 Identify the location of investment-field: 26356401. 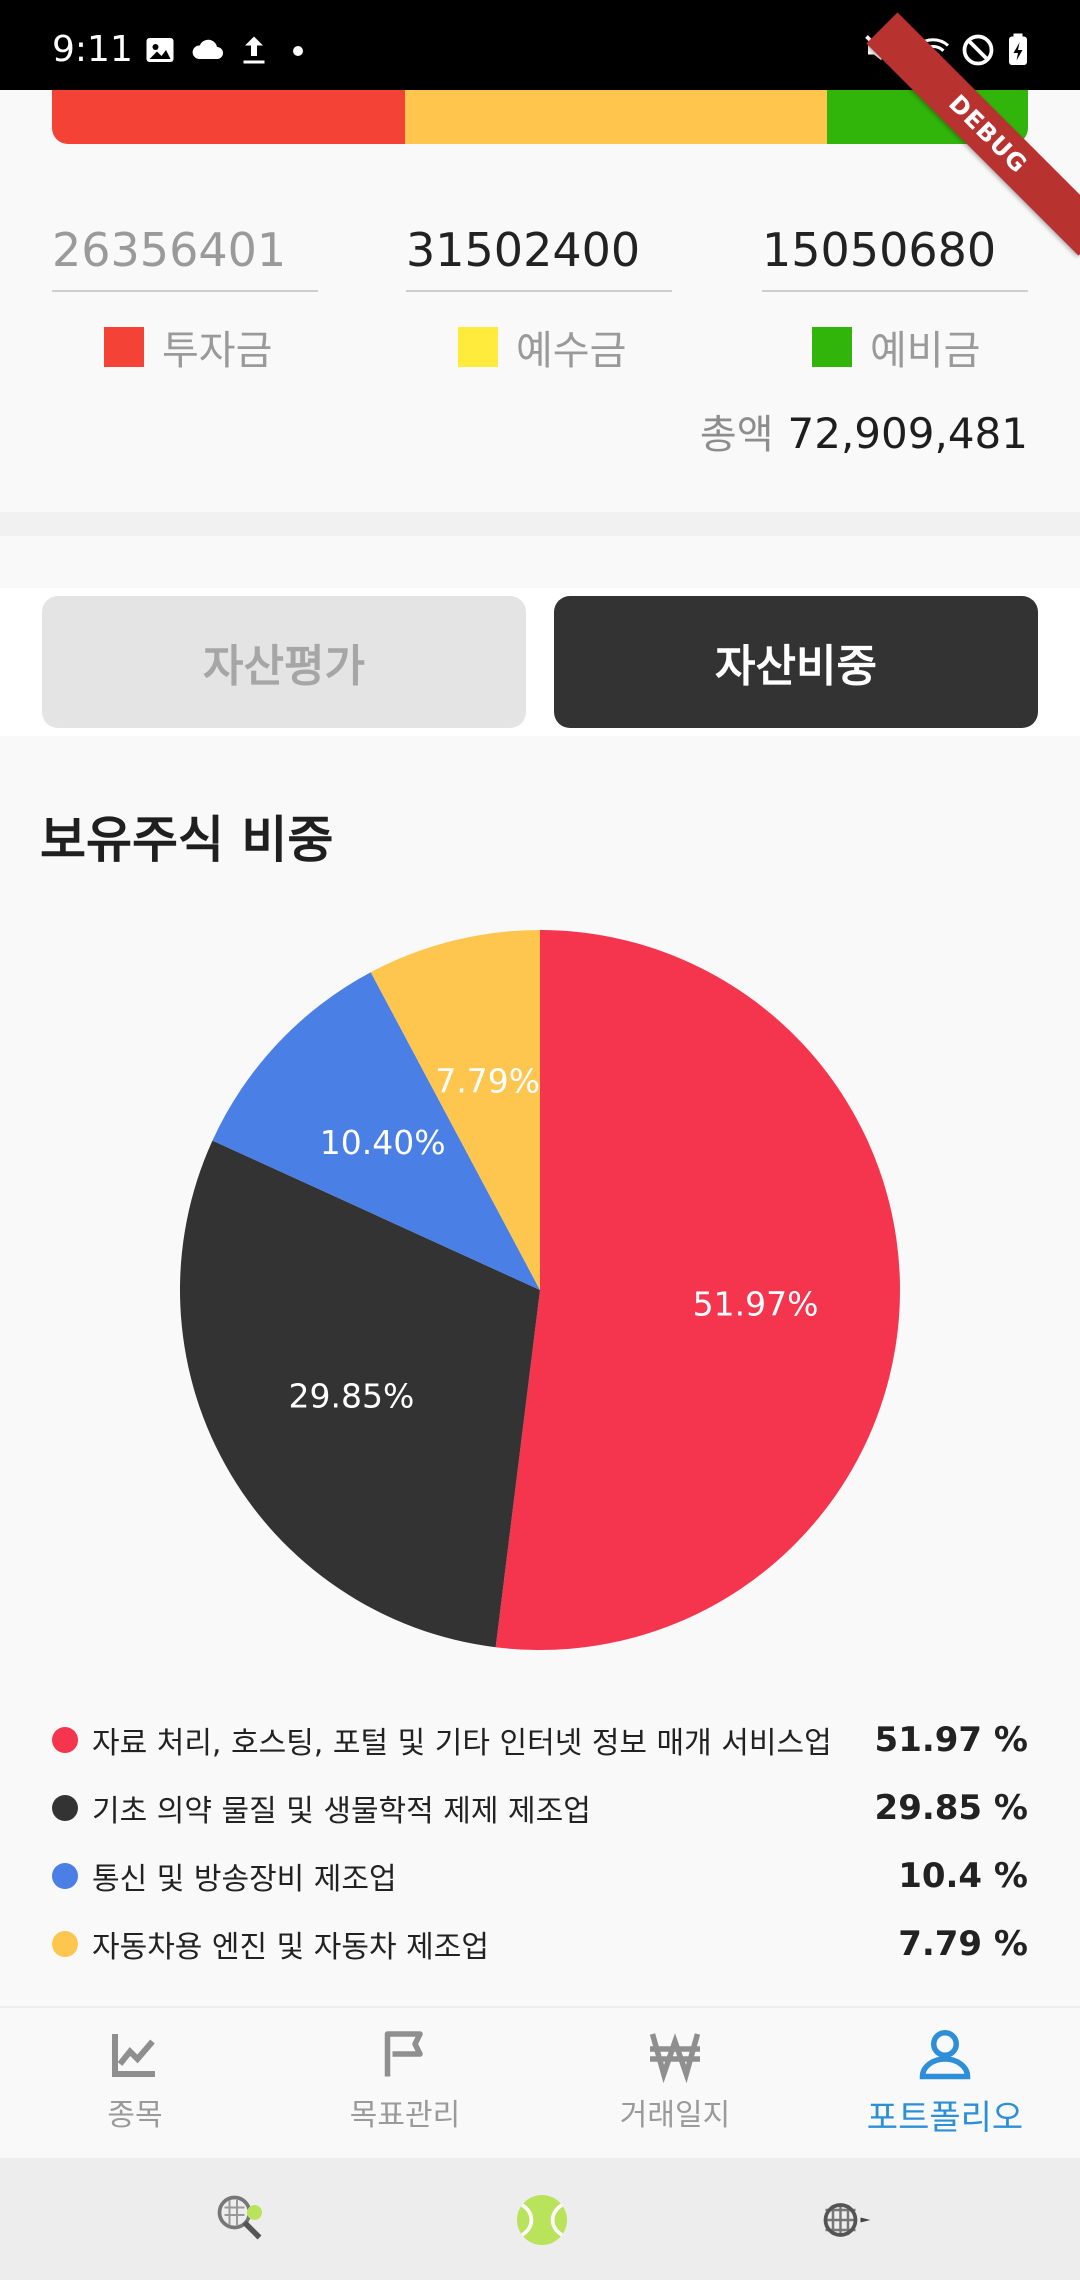
(185, 256).